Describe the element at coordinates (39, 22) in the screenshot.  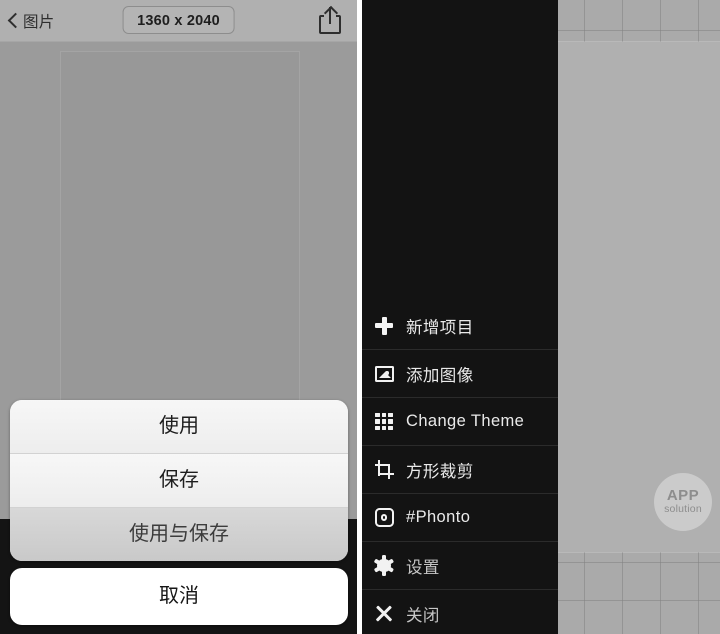
I see `back-button-label: 图片` at that location.